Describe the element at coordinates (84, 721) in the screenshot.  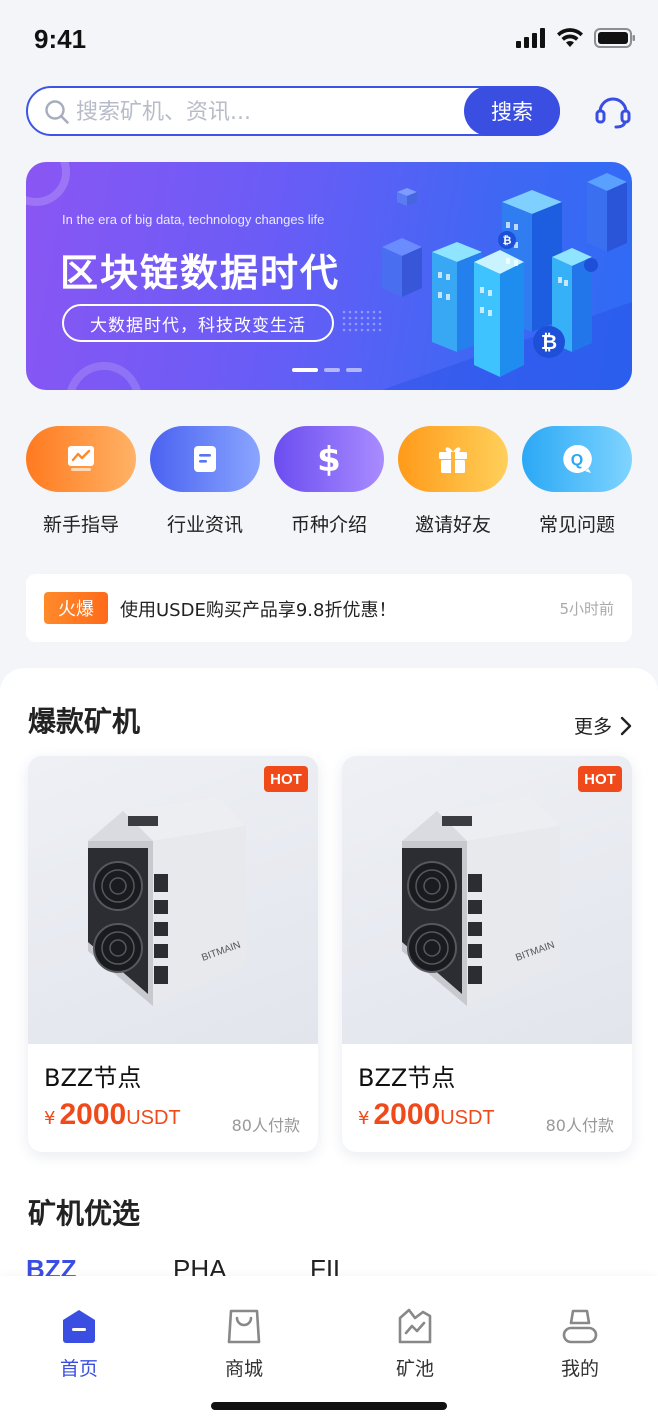
I see `section-title-hot-miners: 爆款矿机` at that location.